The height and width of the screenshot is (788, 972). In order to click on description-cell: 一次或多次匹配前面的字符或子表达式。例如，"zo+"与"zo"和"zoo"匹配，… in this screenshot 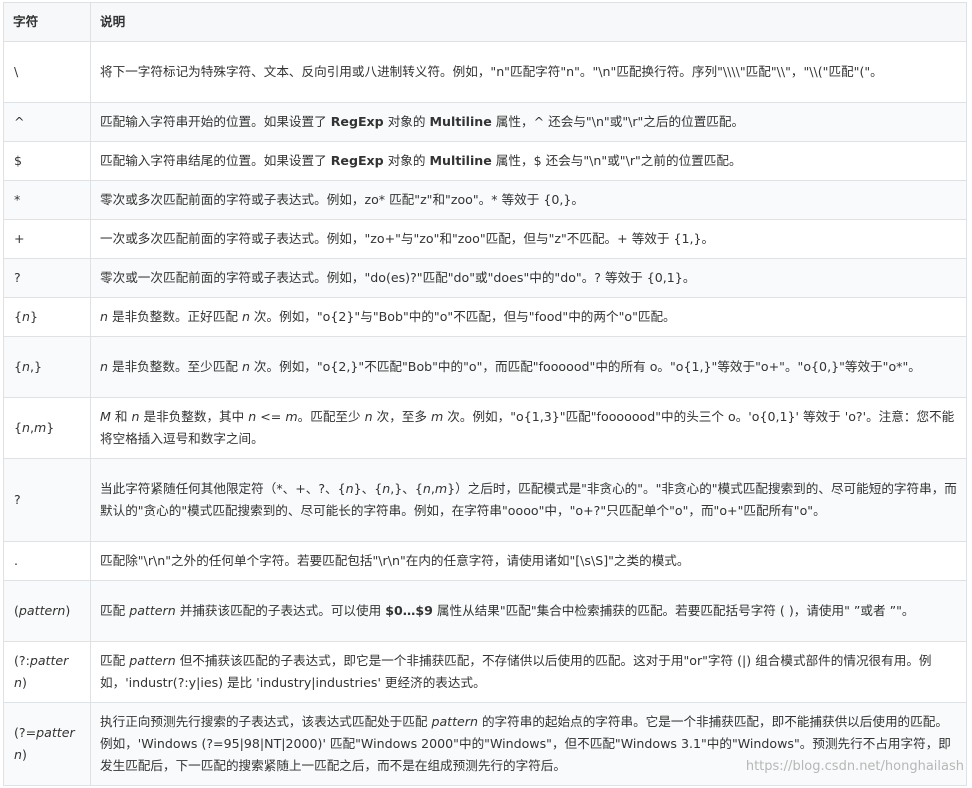, I will do `click(528, 239)`.